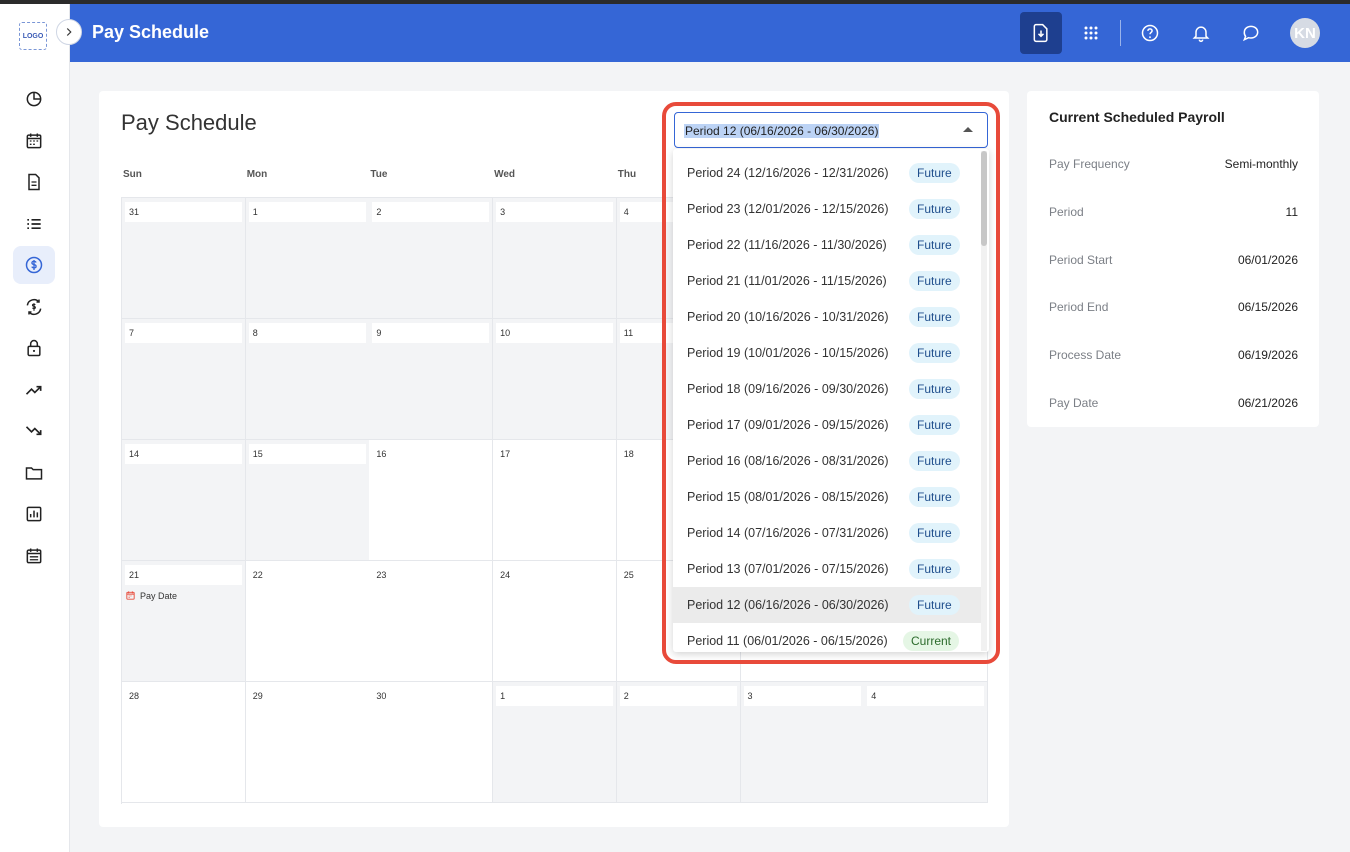 The width and height of the screenshot is (1350, 852). I want to click on weekday-header: Wed, so click(505, 174).